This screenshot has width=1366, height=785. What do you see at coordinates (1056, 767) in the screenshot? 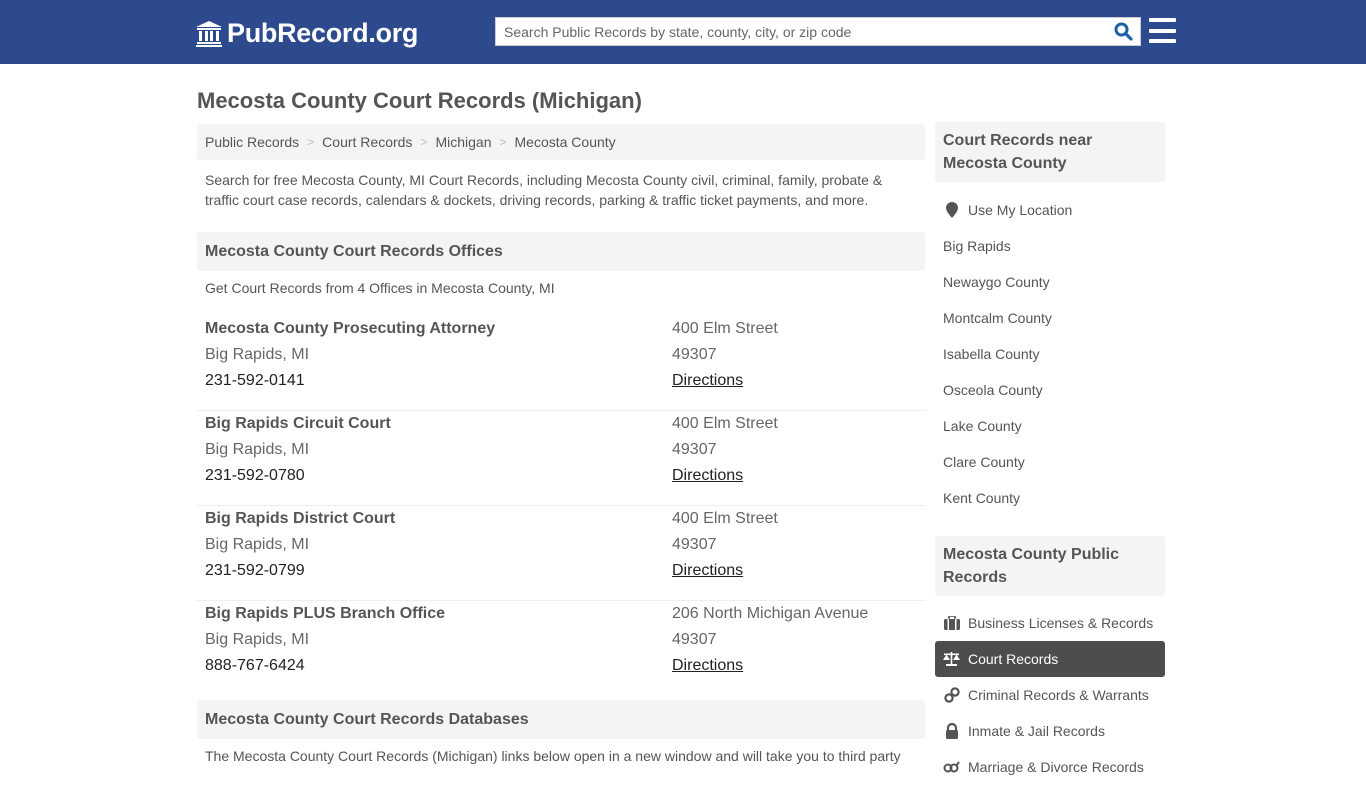
I see `sidebar-item-label: Marriage & Divorce Records` at bounding box center [1056, 767].